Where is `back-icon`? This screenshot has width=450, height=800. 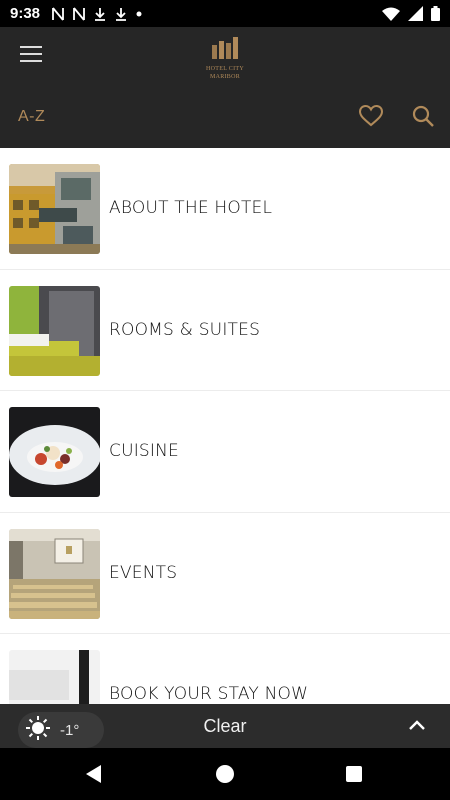 back-icon is located at coordinates (94, 774).